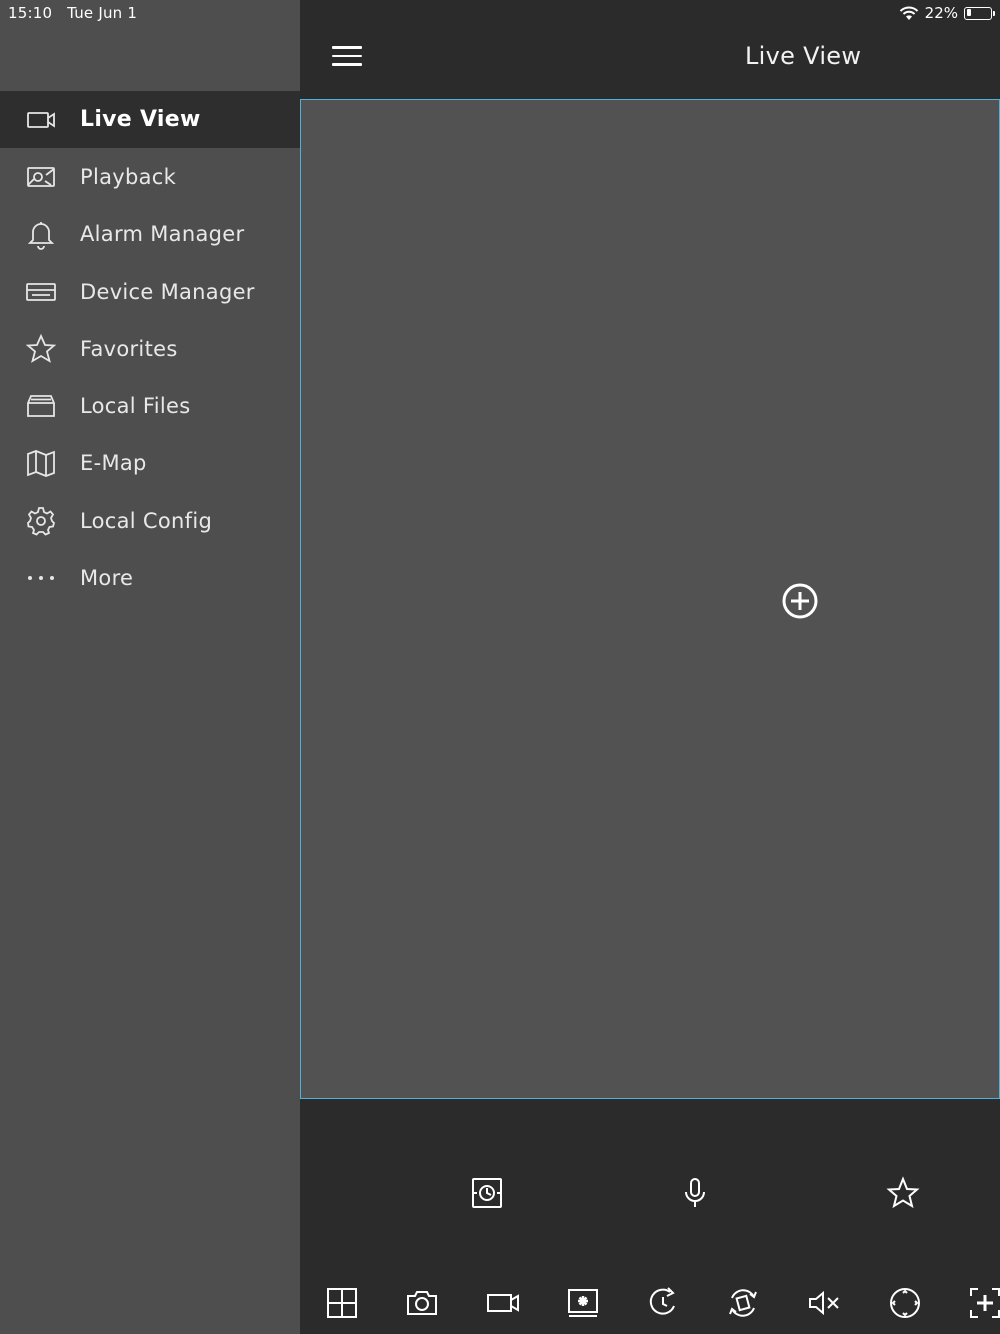 The width and height of the screenshot is (1000, 1334). What do you see at coordinates (695, 1193) in the screenshot?
I see `microphone-icon` at bounding box center [695, 1193].